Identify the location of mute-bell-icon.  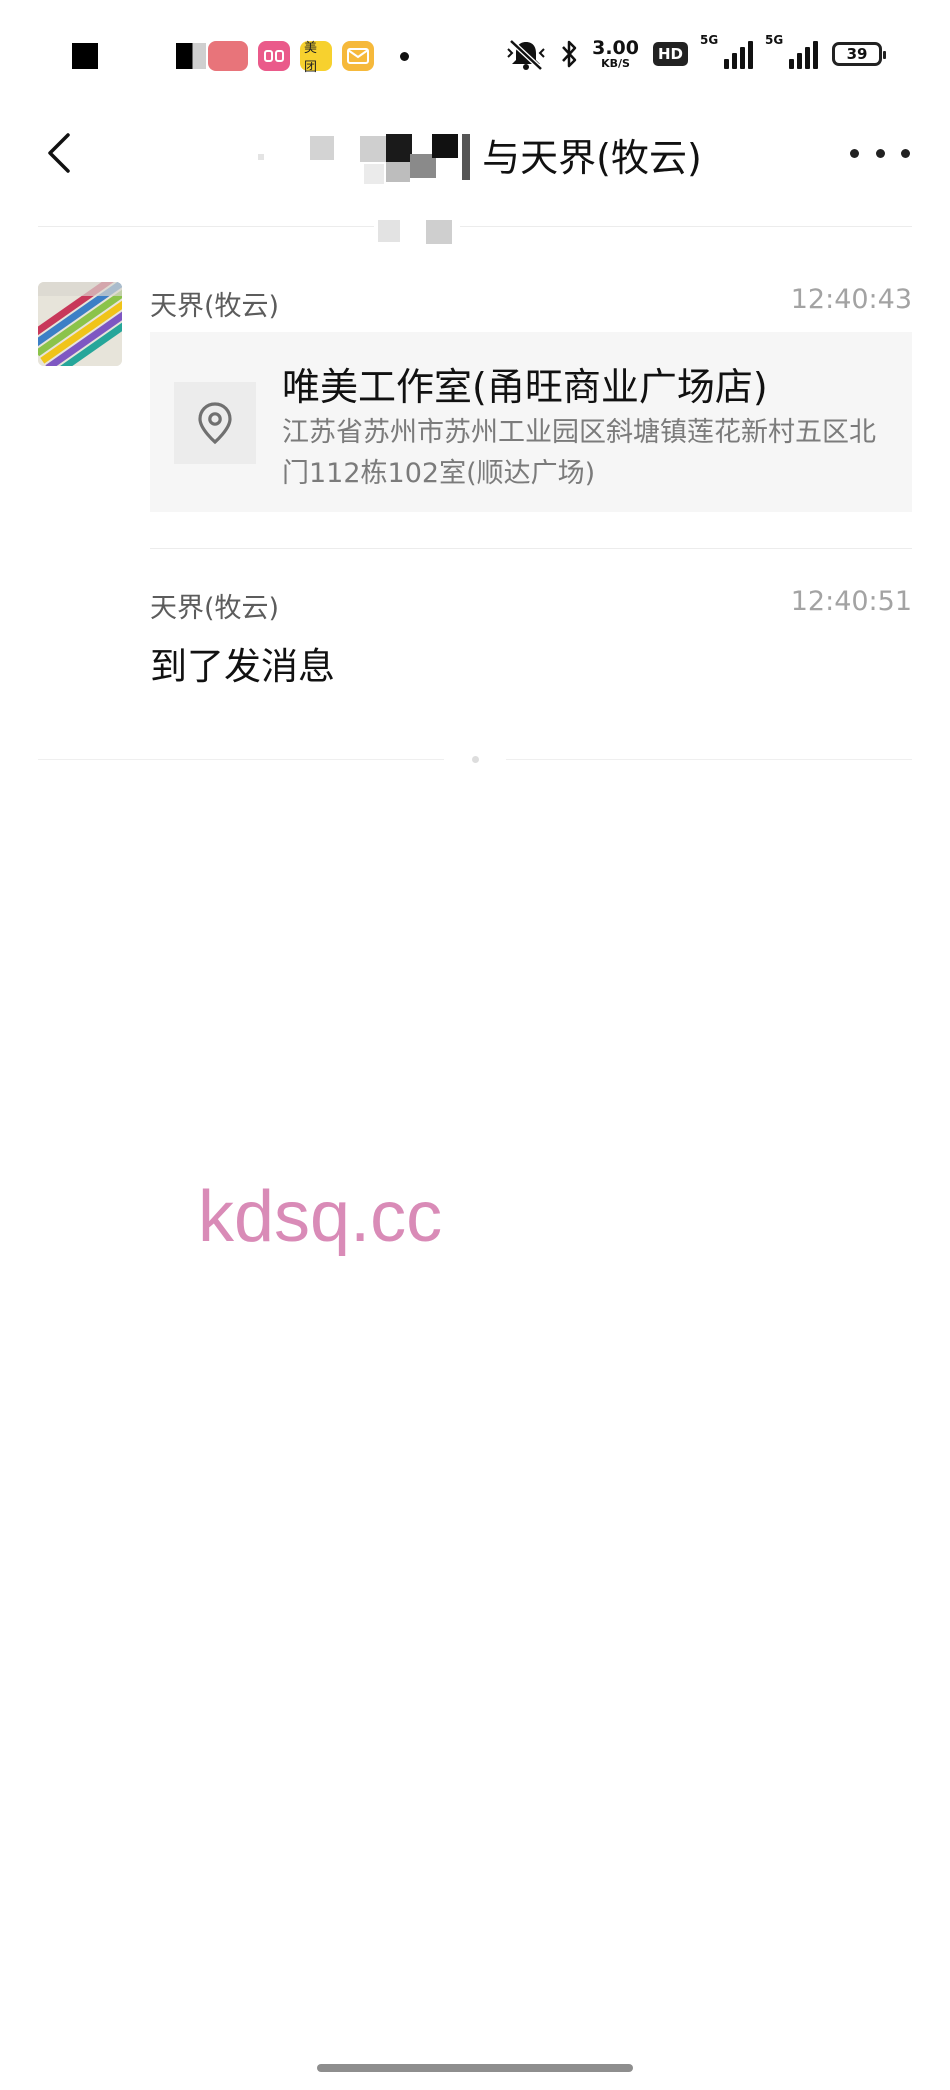
(526, 54).